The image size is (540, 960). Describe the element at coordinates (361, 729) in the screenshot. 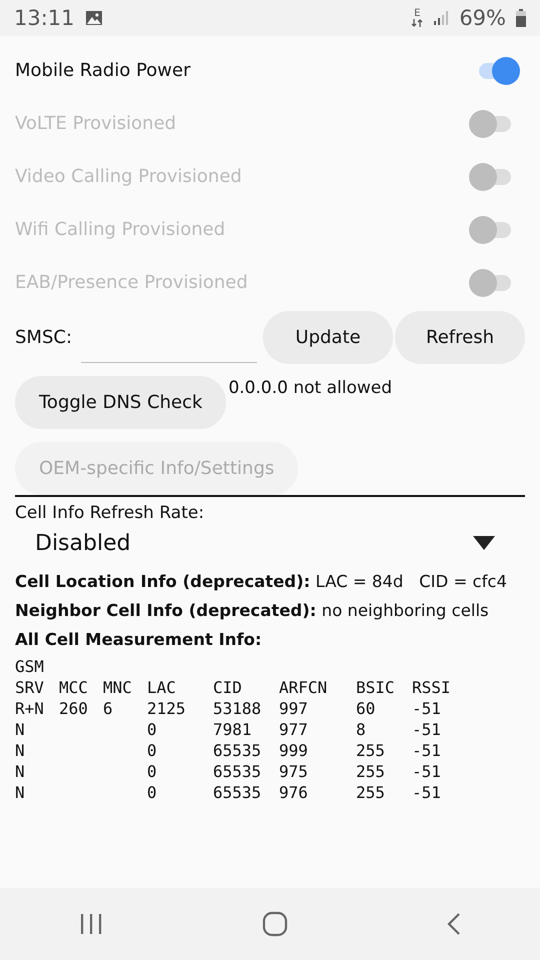

I see `table-cell-text: 8` at that location.